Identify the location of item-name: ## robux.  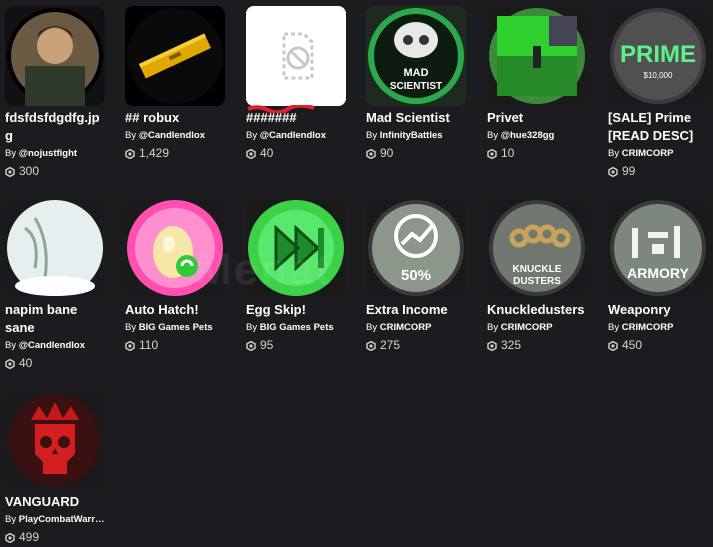
(176, 118).